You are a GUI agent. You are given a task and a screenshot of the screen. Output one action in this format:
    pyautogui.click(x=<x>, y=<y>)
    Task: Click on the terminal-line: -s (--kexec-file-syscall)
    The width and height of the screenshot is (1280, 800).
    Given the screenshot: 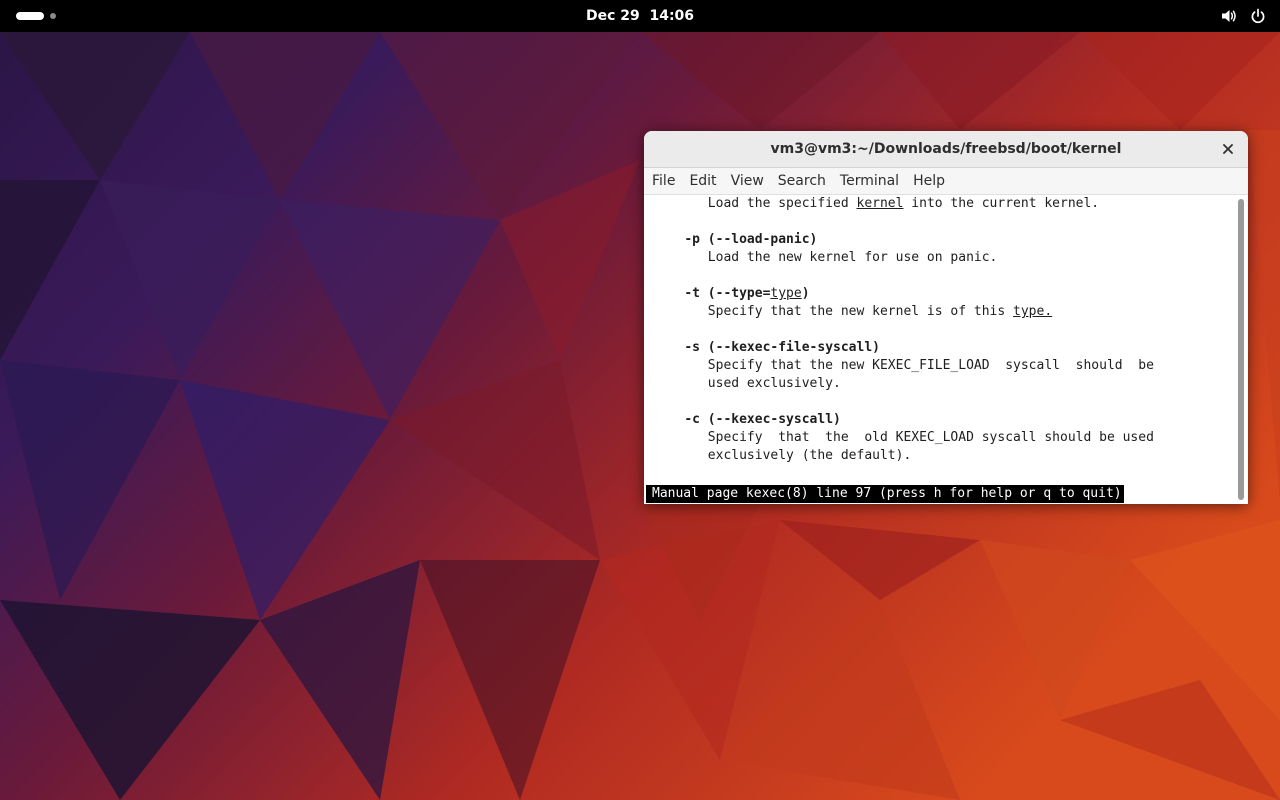 What is the action you would take?
    pyautogui.click(x=943, y=348)
    